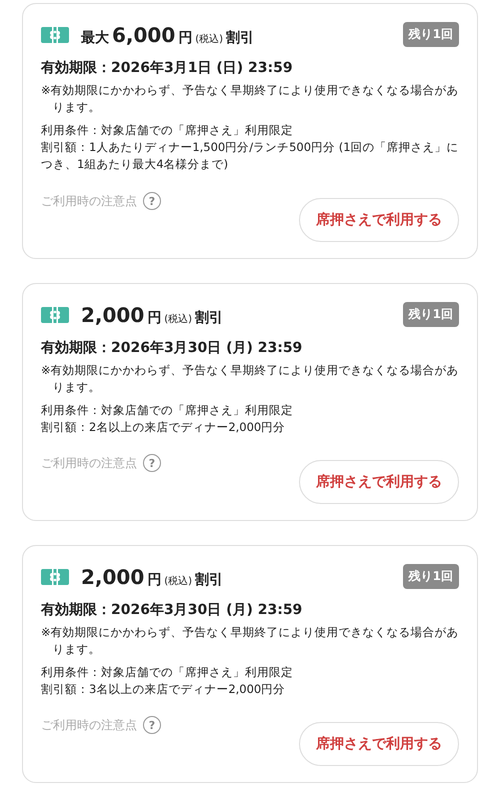 This screenshot has height=788, width=500. I want to click on expiry-date: 有効期限：2026年3月1日 (日) 23:59, so click(167, 68).